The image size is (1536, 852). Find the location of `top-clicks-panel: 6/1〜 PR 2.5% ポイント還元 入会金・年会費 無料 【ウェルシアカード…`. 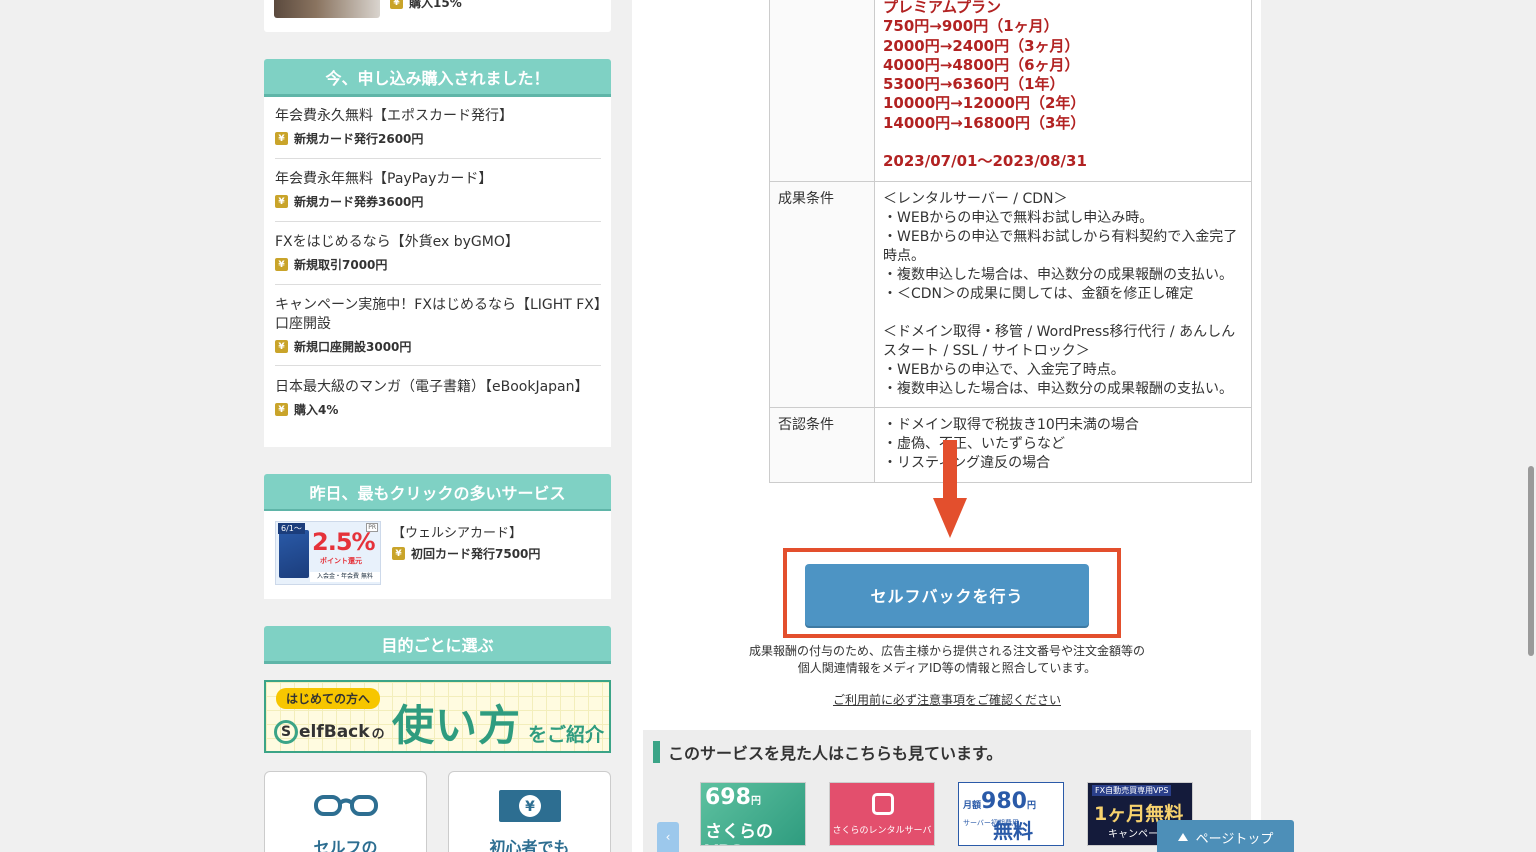

top-clicks-panel: 6/1〜 PR 2.5% ポイント還元 入会金・年会費 無料 【ウェルシアカード… is located at coordinates (437, 555).